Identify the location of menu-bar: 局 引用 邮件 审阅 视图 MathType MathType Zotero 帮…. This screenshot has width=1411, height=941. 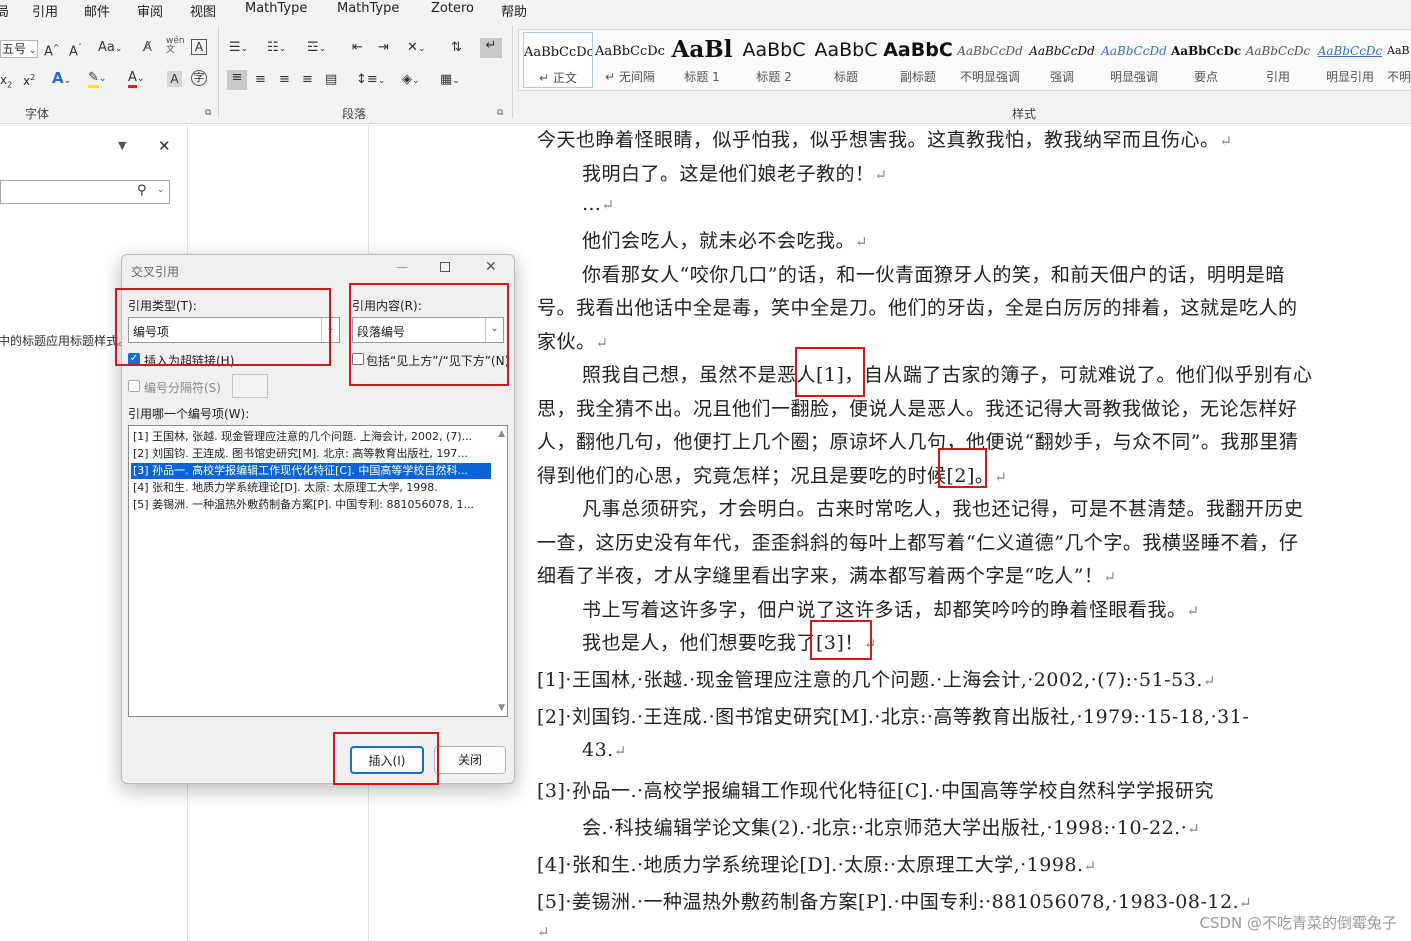
(705, 10).